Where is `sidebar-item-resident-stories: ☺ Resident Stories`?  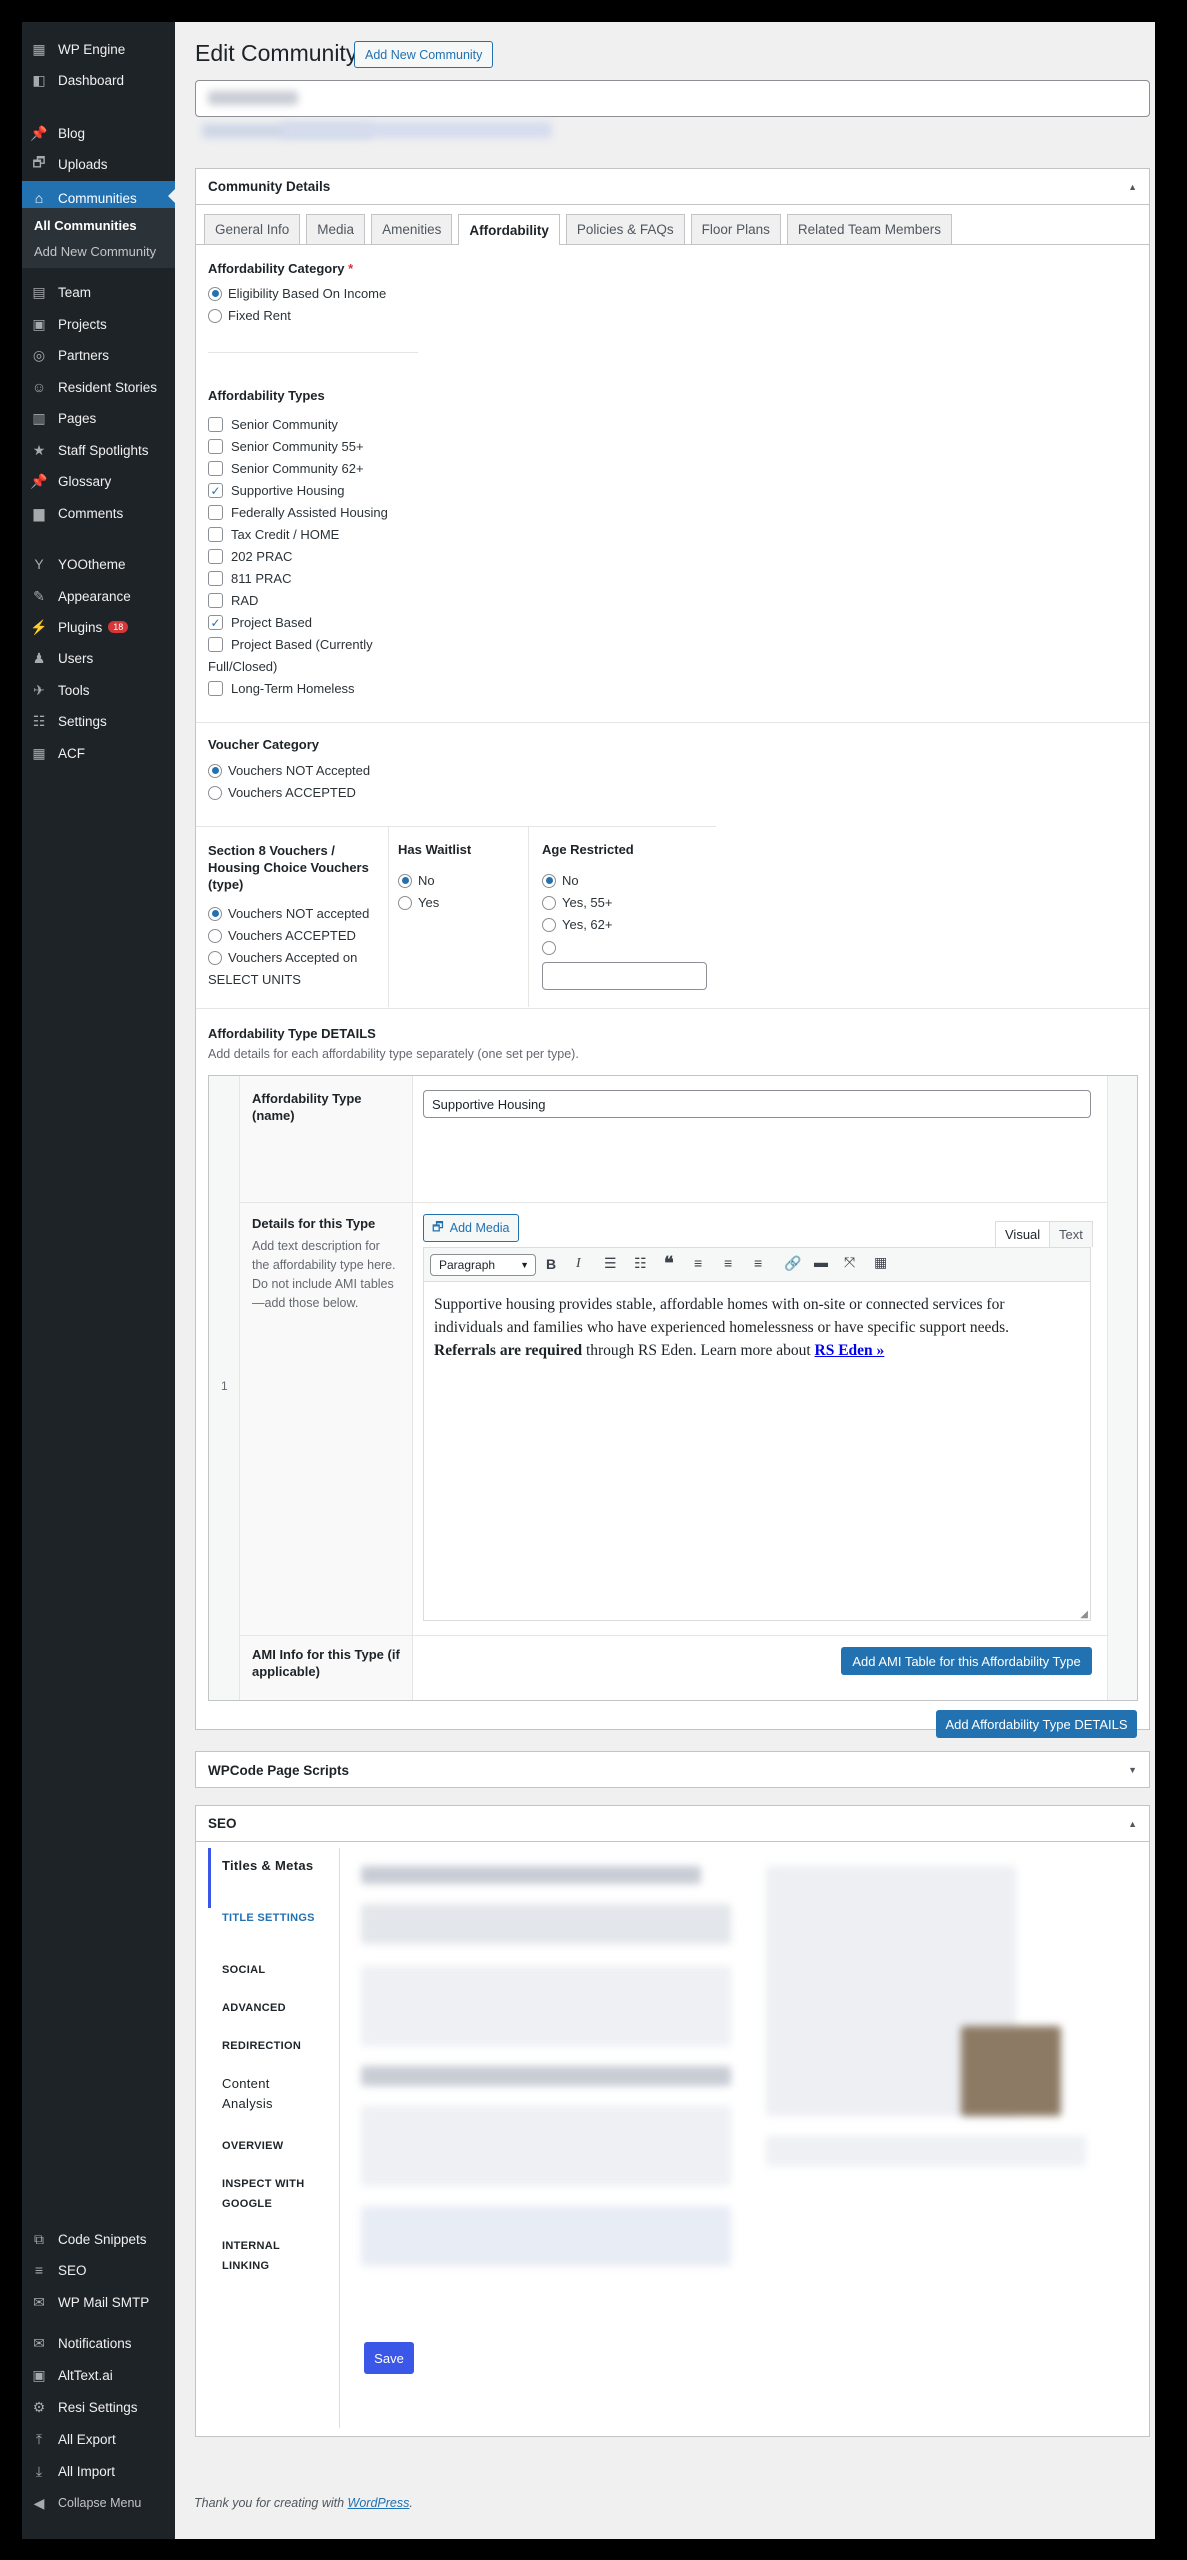
sidebar-item-resident-stories: ☺ Resident Stories is located at coordinates (98, 387).